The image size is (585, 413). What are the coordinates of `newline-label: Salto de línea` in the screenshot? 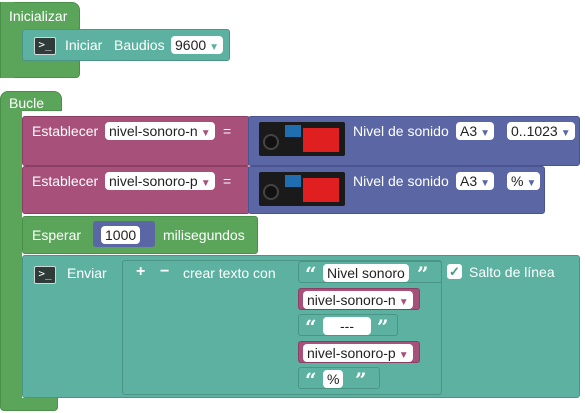 It's located at (512, 272).